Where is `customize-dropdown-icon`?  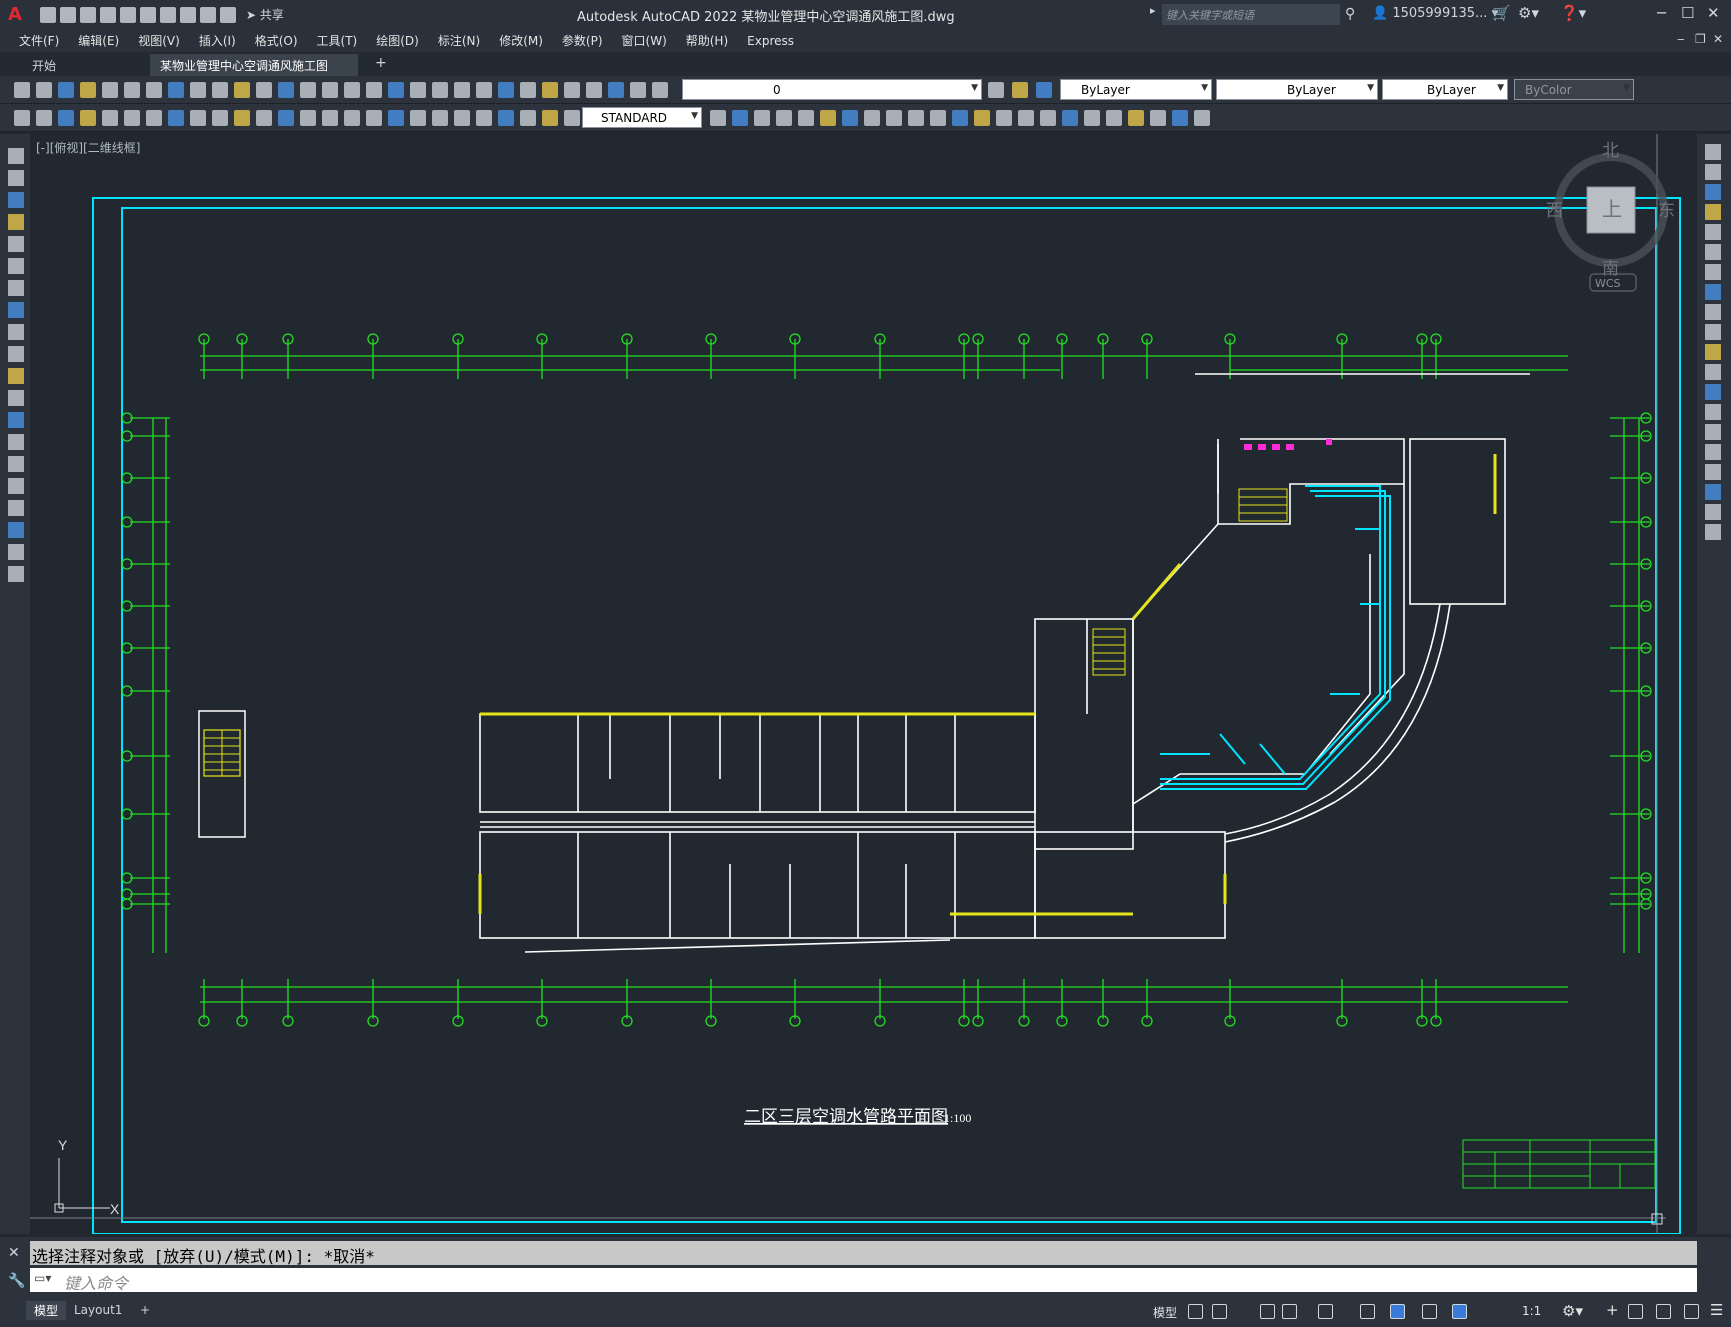 customize-dropdown-icon is located at coordinates (228, 14).